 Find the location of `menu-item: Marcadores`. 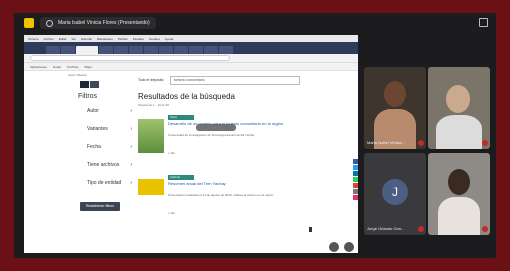

menu-item: Marcadores is located at coordinates (105, 39).